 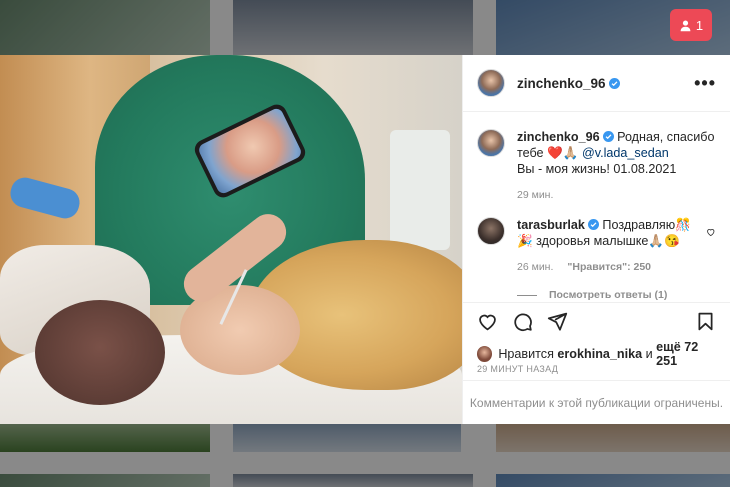 I want to click on liked-by-prefix: Нравится, so click(x=526, y=354).